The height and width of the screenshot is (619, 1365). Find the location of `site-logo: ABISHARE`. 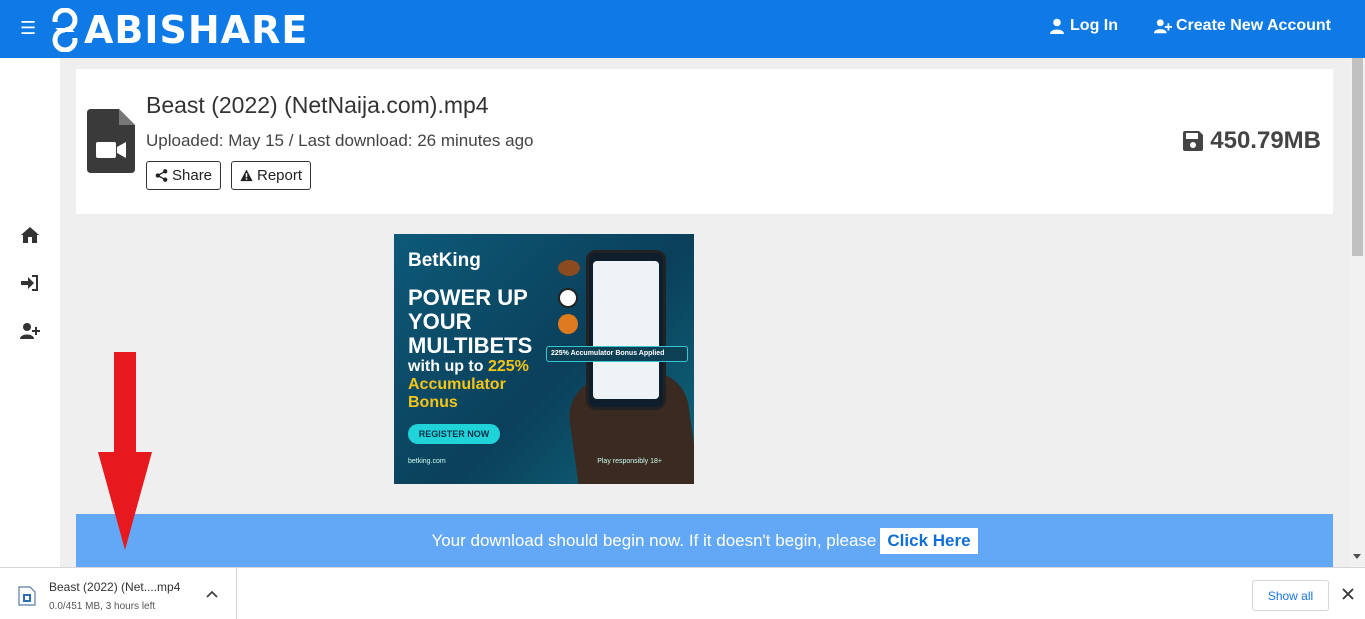

site-logo: ABISHARE is located at coordinates (178, 30).